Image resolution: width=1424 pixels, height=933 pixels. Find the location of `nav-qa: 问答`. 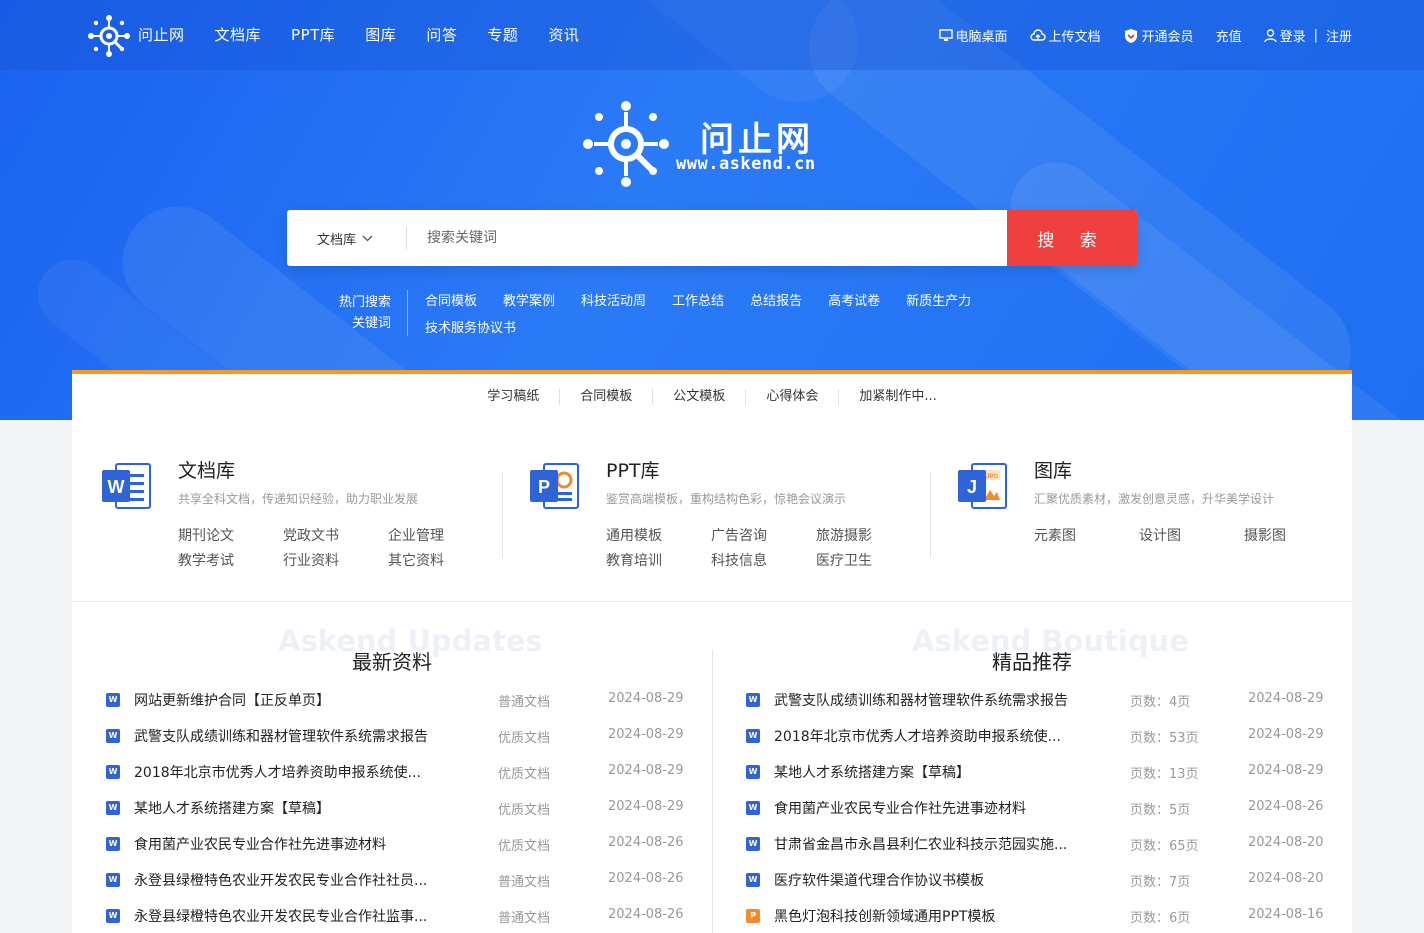

nav-qa: 问答 is located at coordinates (441, 34).